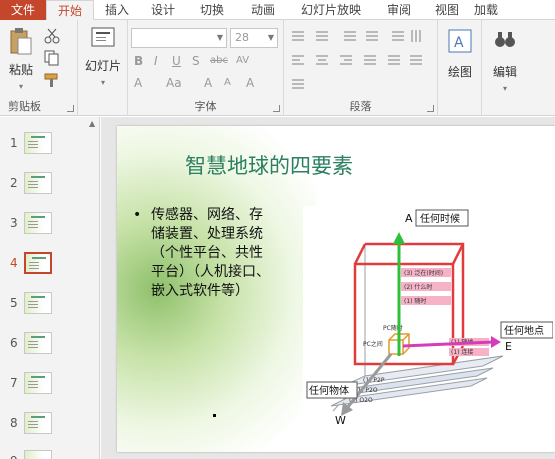  I want to click on paragraph-icons, so click(357, 59).